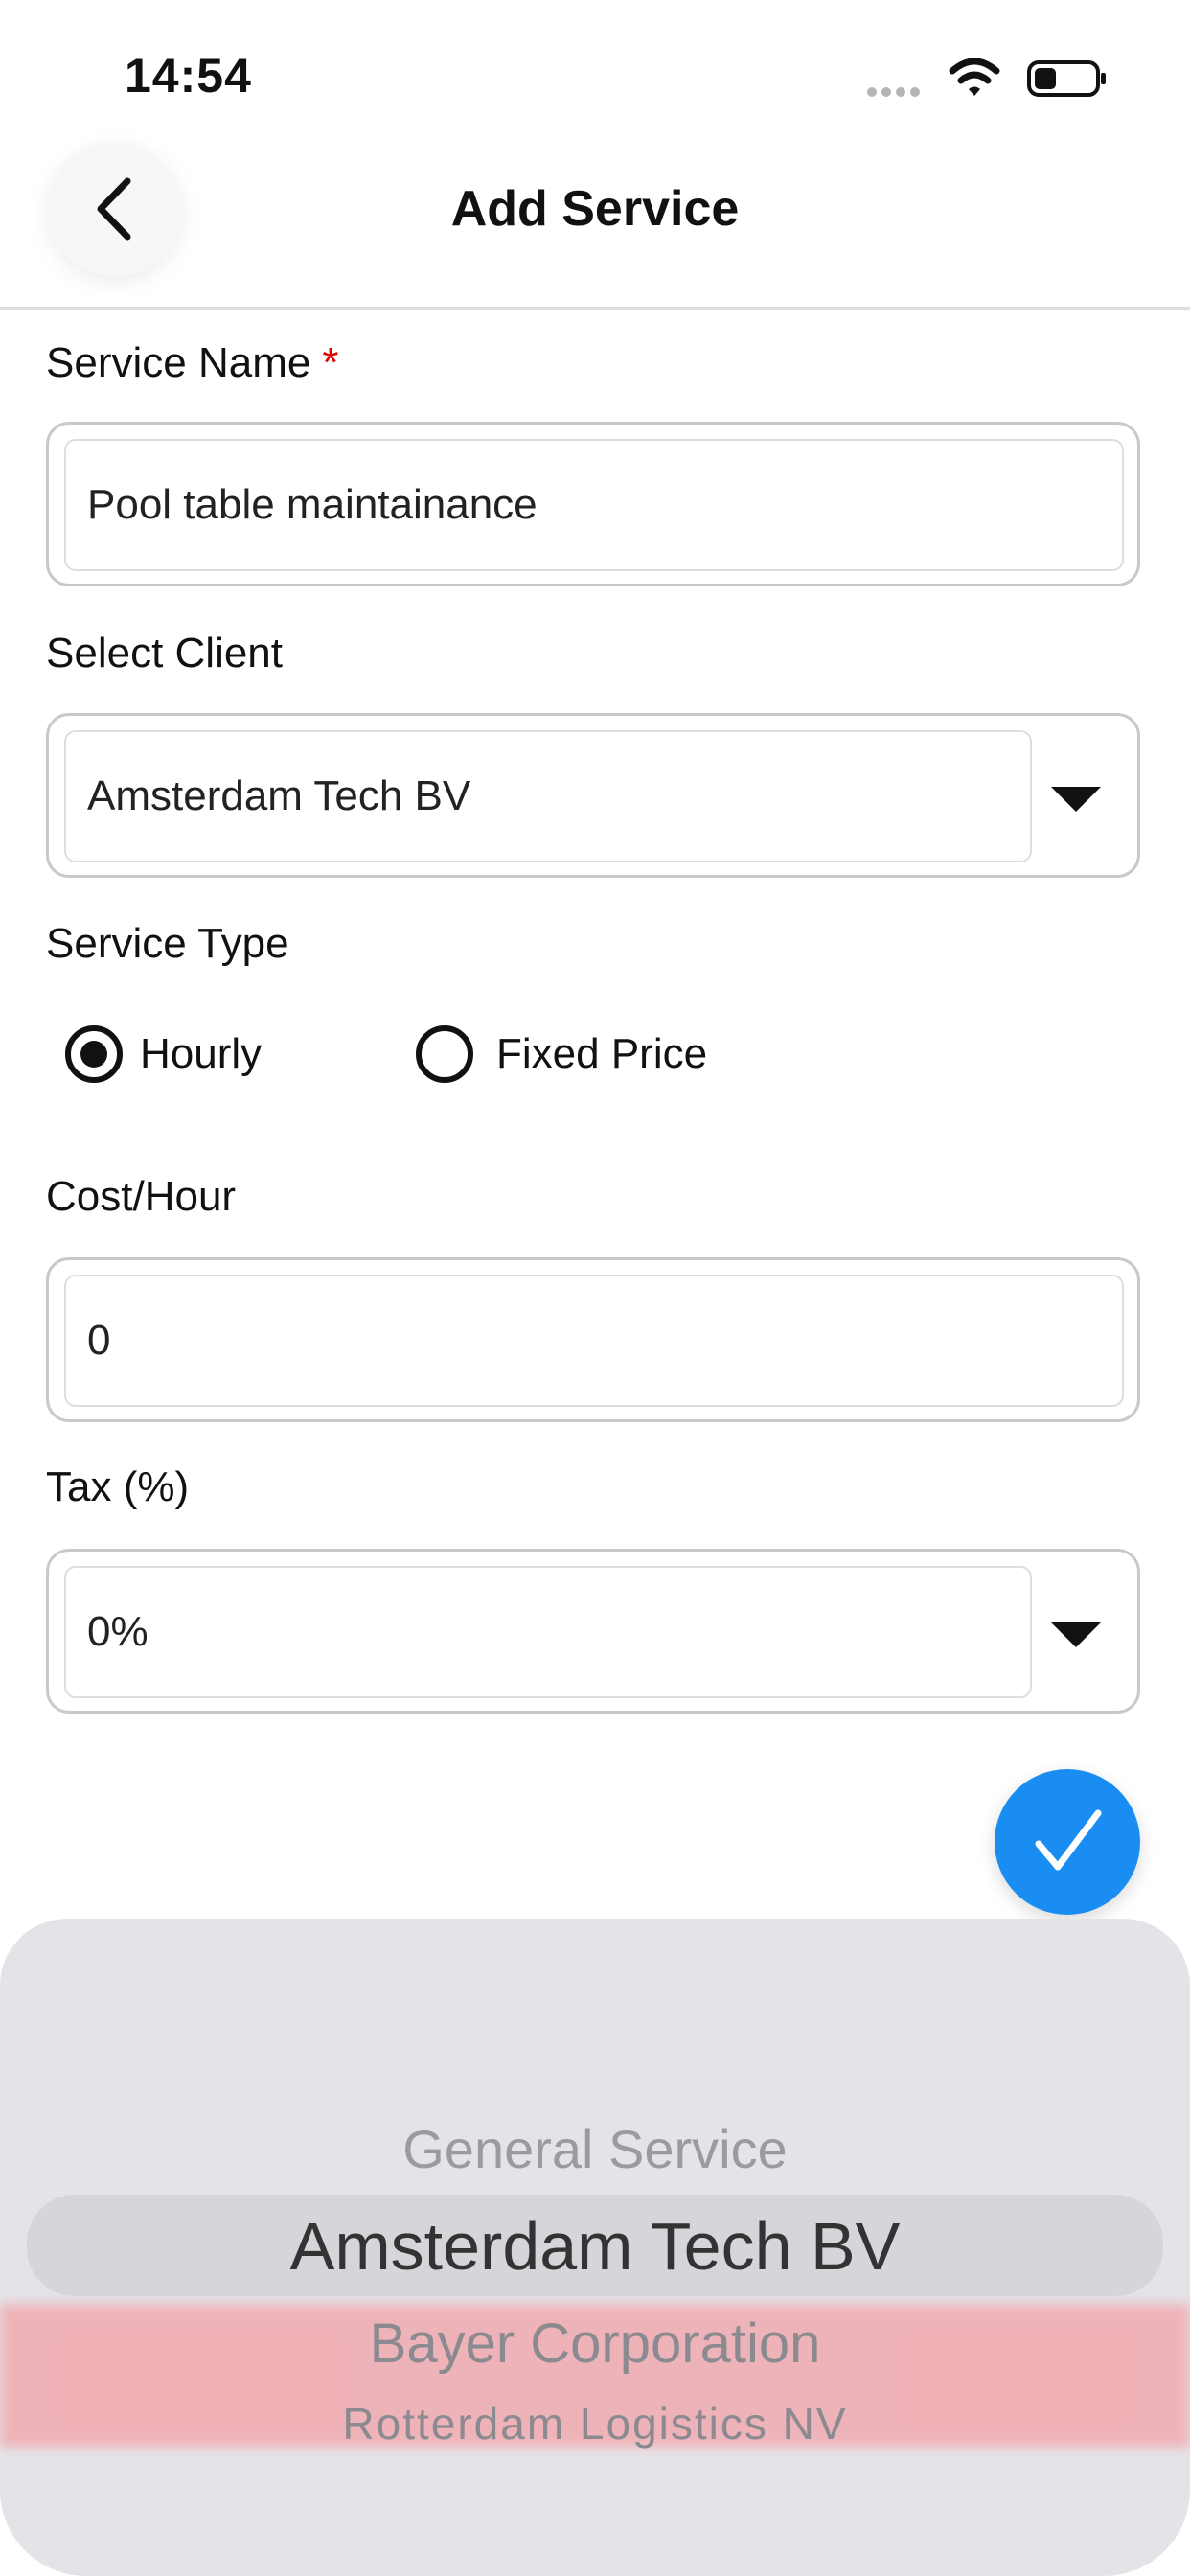 This screenshot has width=1190, height=2576. I want to click on radio-selected-icon, so click(94, 1054).